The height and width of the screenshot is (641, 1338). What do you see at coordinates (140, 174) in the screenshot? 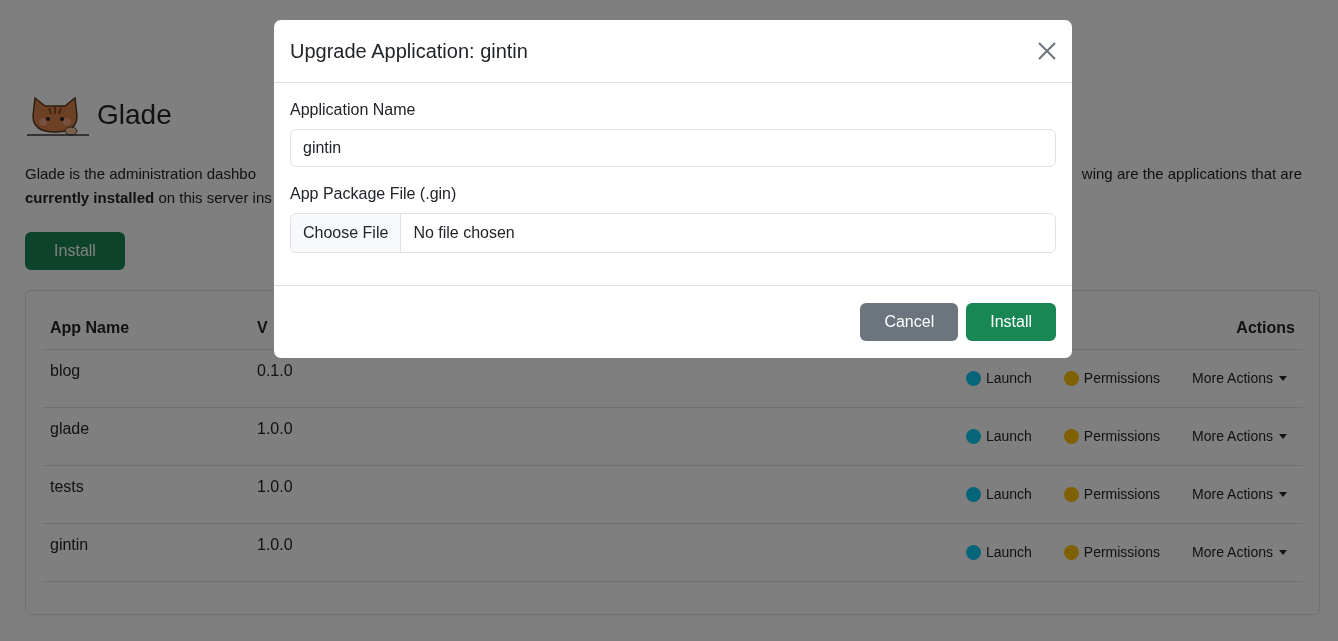
I see `intro-text: Glade is the administration dashbo` at bounding box center [140, 174].